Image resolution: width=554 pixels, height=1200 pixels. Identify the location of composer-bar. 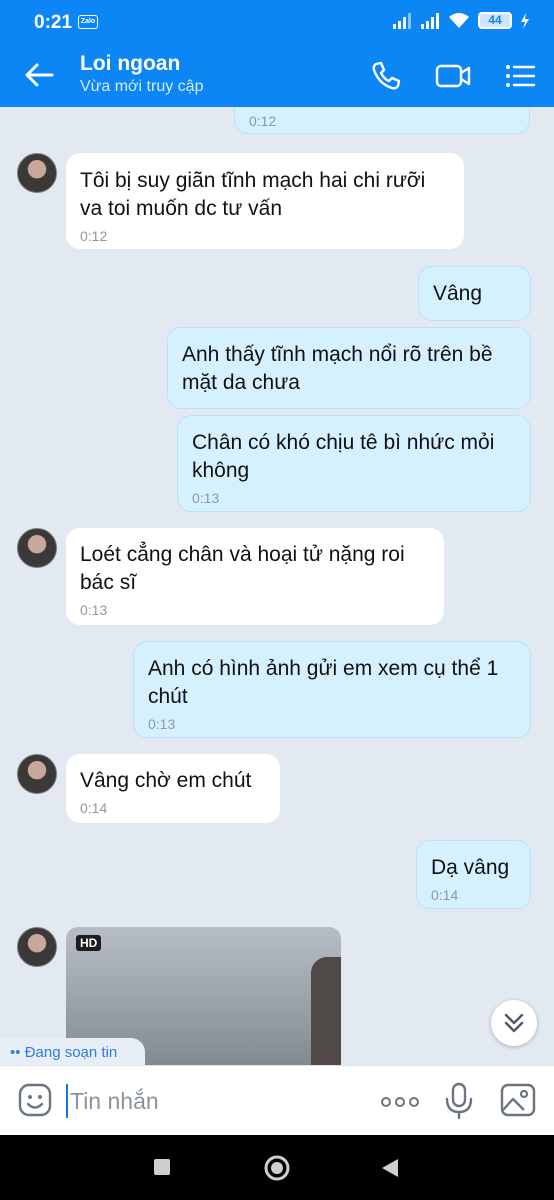
(277, 1100).